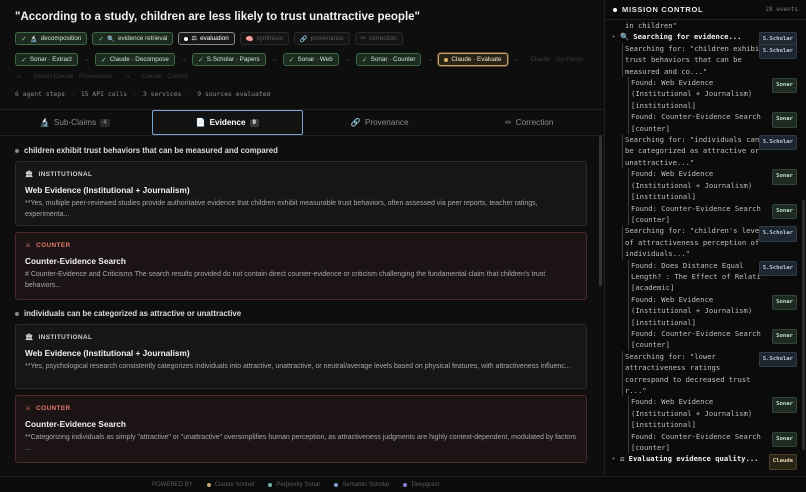 This screenshot has width=806, height=492. I want to click on pipeline-step: ✓ Sonar · Counter, so click(388, 59).